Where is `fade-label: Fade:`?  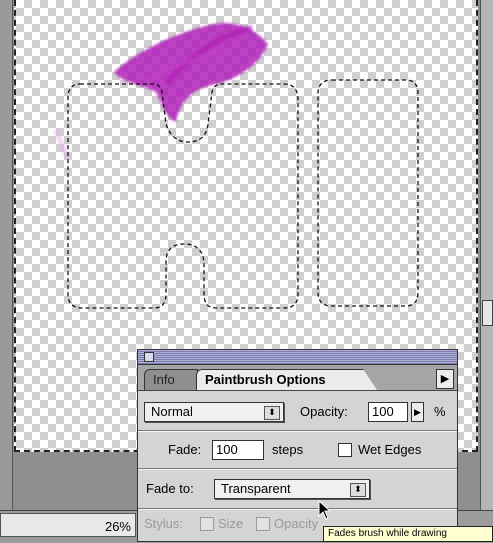 fade-label: Fade: is located at coordinates (185, 449).